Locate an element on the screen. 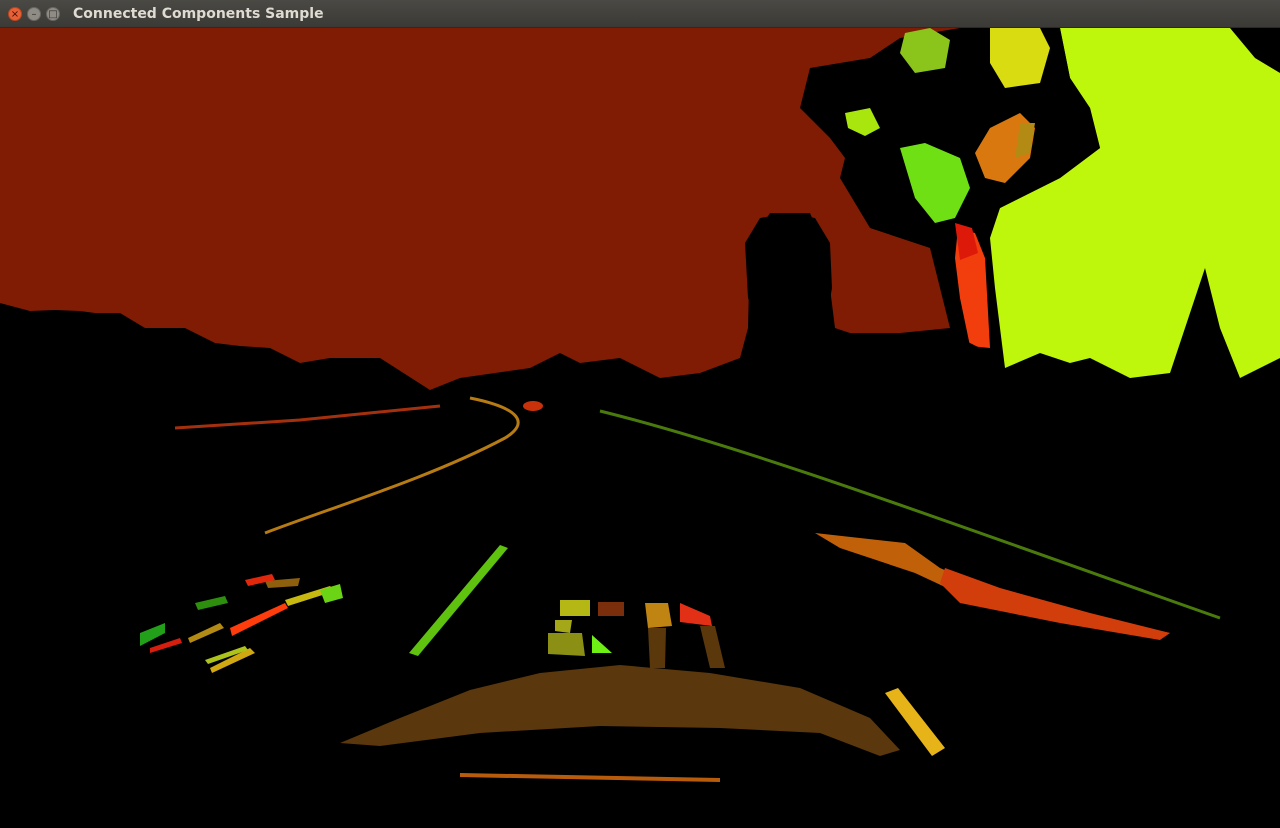 Image resolution: width=1280 pixels, height=828 pixels. close-button: × is located at coordinates (15, 14).